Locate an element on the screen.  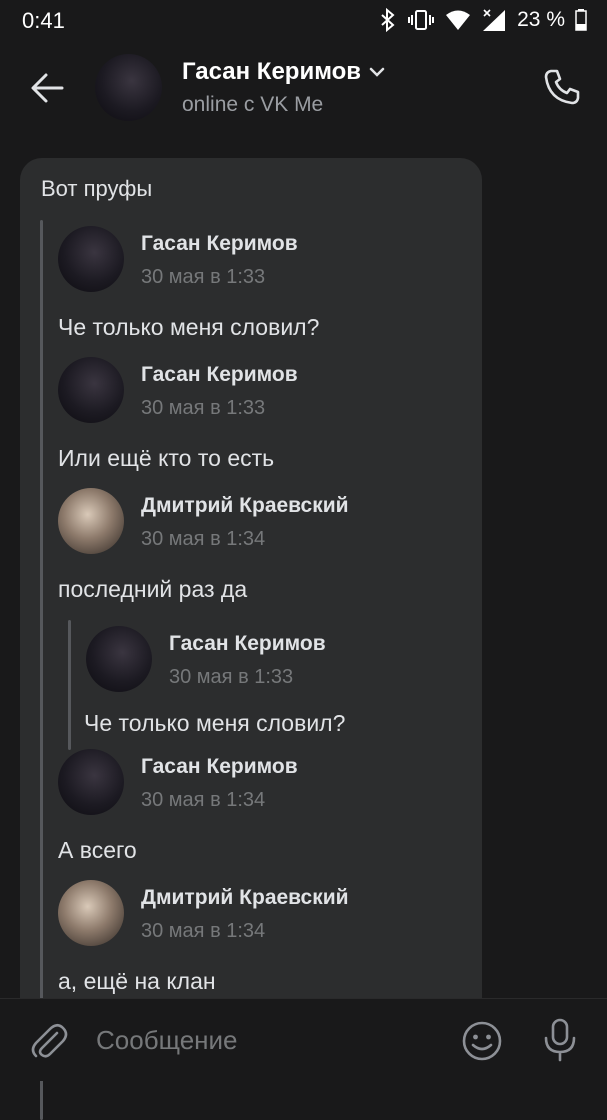
contact-avatar is located at coordinates (128, 87).